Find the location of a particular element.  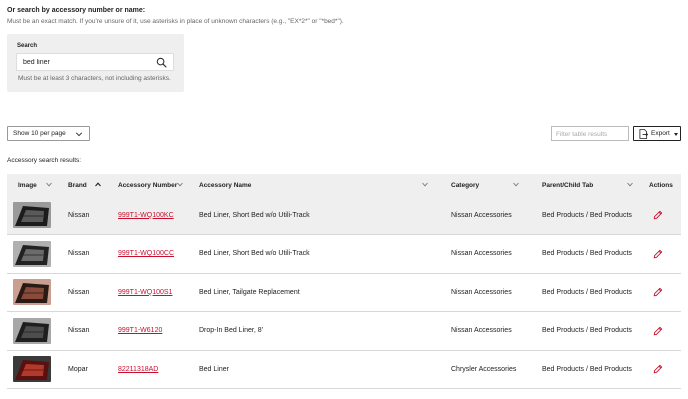

accessory-name-cell: Bed Liner is located at coordinates (214, 369).